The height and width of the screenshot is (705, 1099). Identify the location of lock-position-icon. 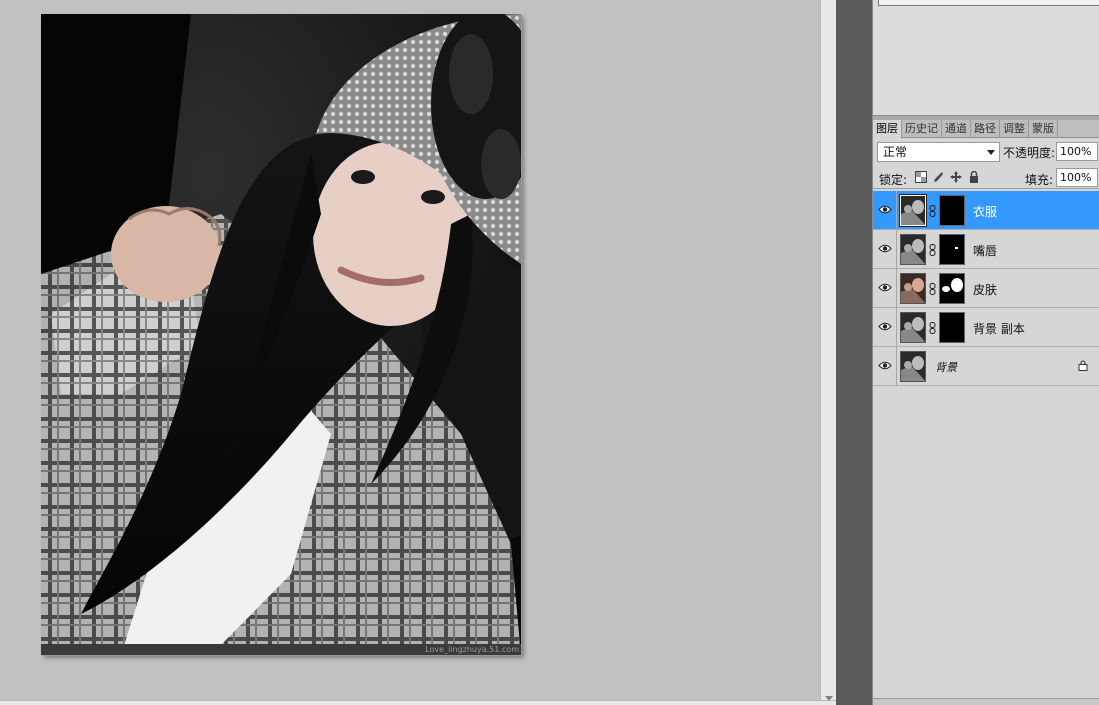
(956, 177).